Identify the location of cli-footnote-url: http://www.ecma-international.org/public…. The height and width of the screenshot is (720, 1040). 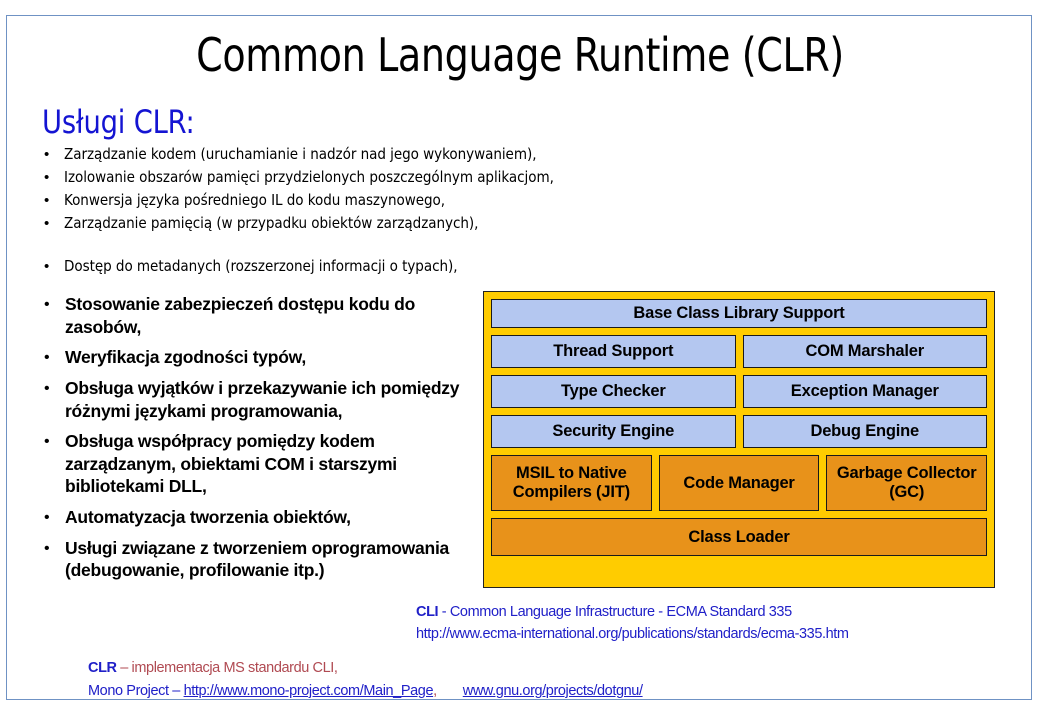
(632, 634).